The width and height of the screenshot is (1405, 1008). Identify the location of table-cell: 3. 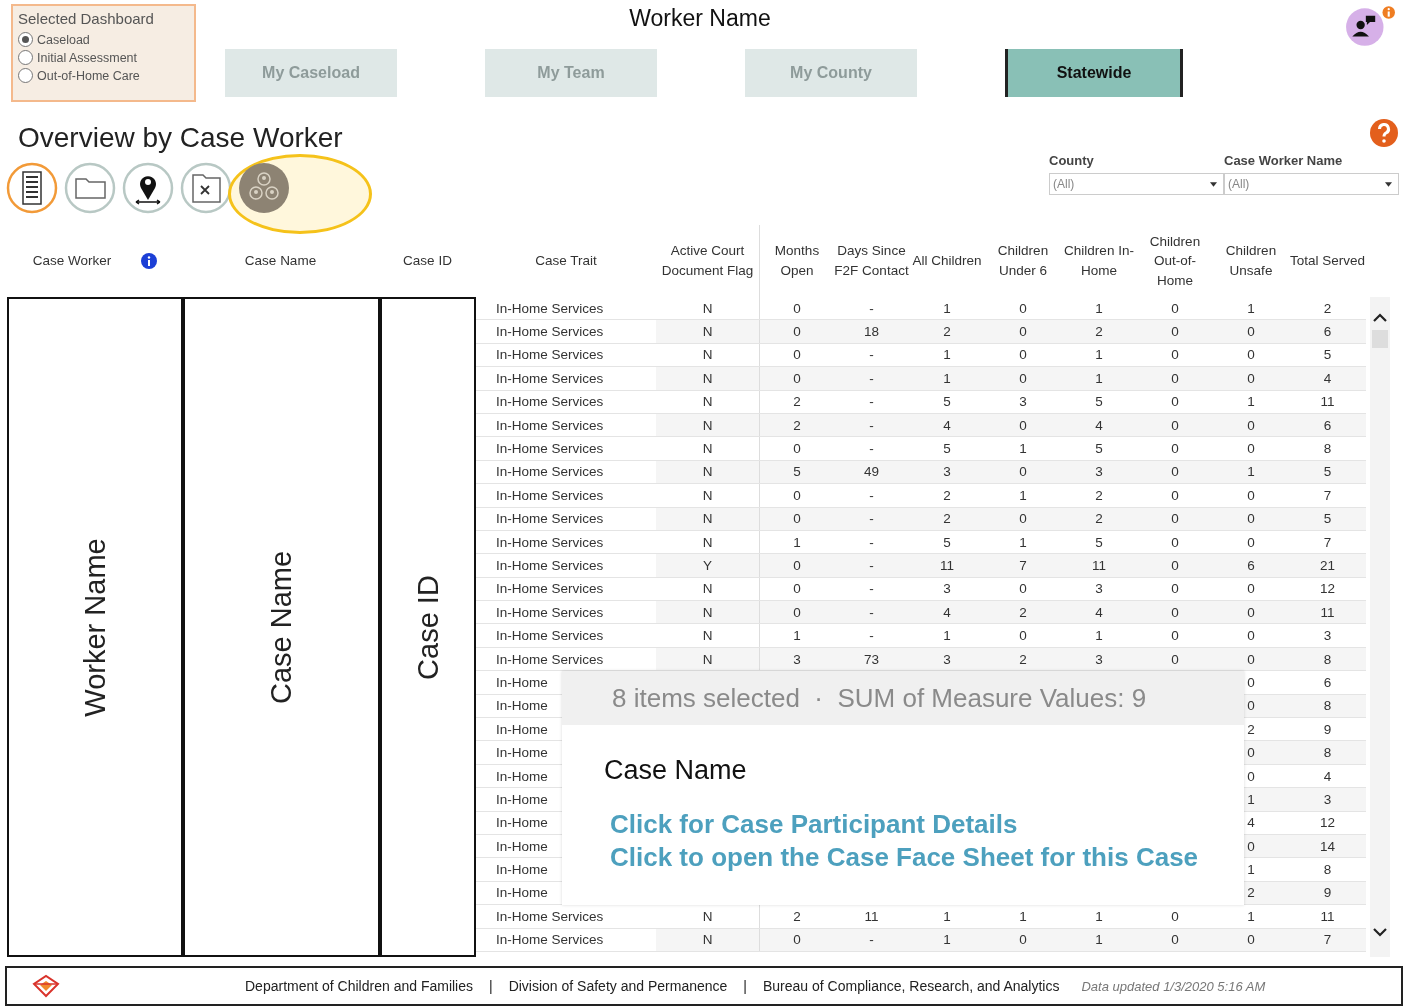
(1099, 589).